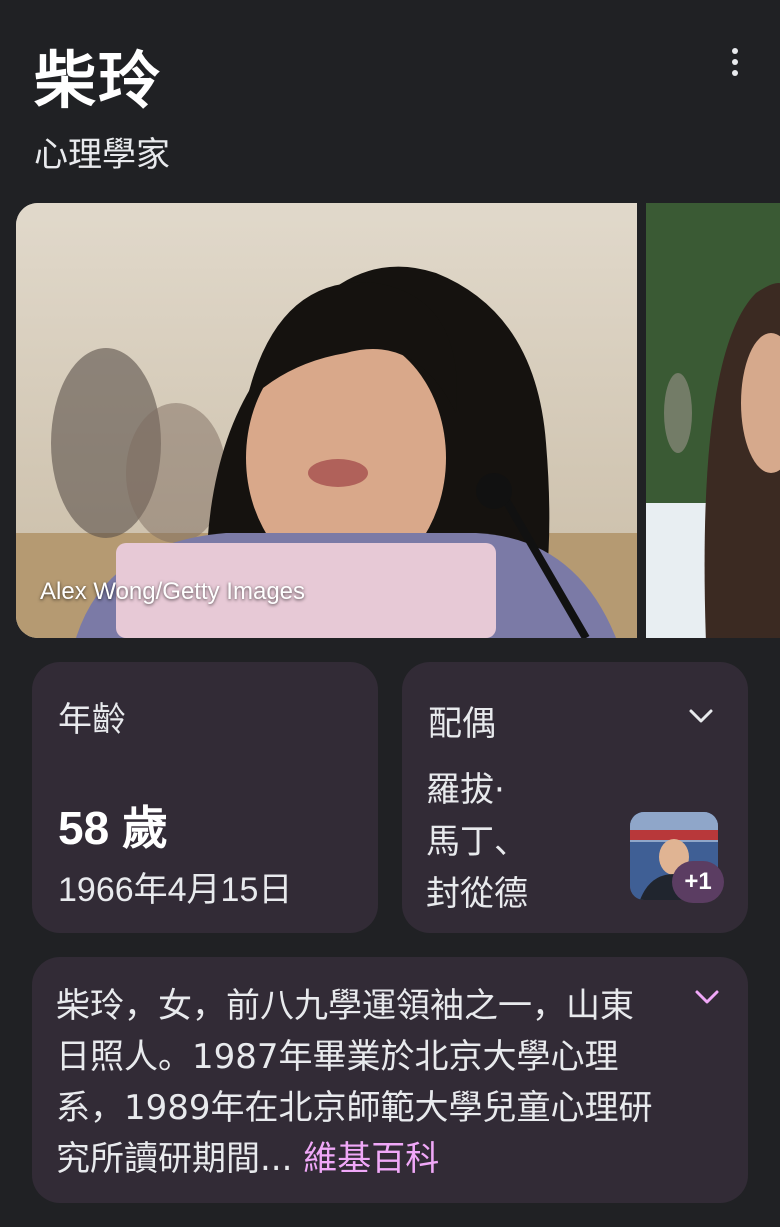  Describe the element at coordinates (735, 62) in the screenshot. I see `more-vert-icon` at that location.